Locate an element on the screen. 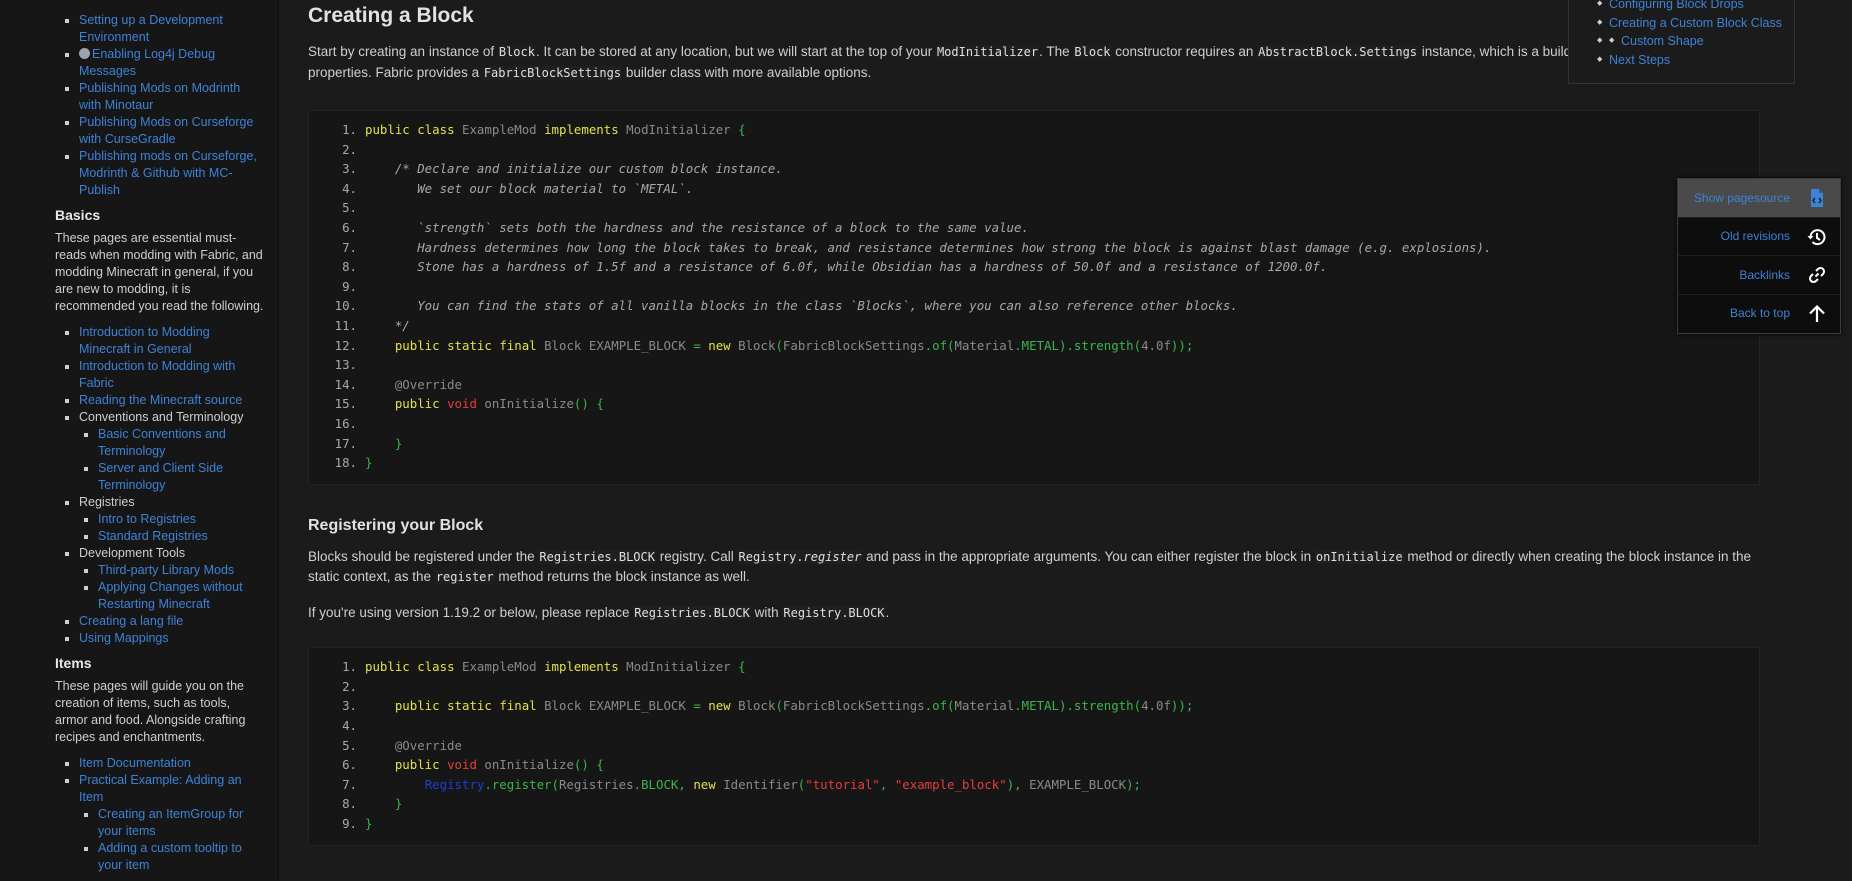 The image size is (1852, 881). code-line: 9.} is located at coordinates (357, 823).